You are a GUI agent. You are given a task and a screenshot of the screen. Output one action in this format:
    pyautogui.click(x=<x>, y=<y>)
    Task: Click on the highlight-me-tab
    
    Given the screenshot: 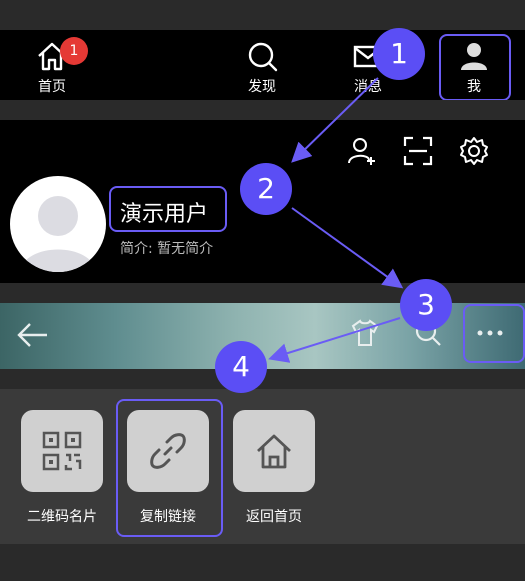 What is the action you would take?
    pyautogui.click(x=475, y=67)
    